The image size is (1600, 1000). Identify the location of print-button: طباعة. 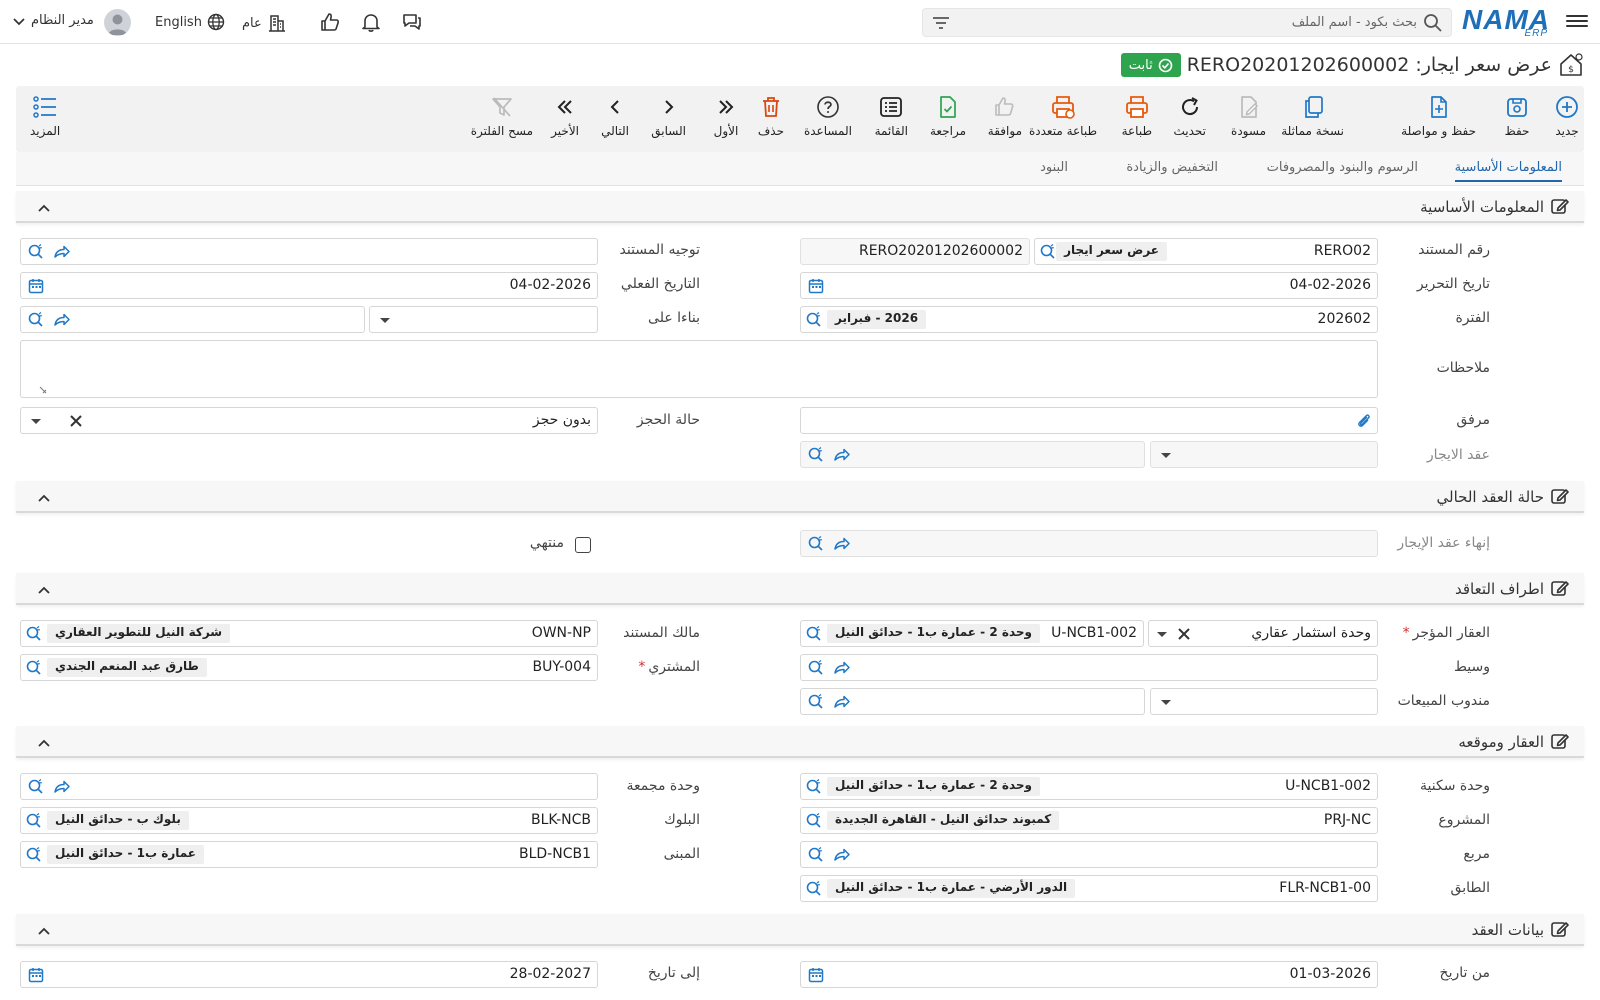
(1137, 116).